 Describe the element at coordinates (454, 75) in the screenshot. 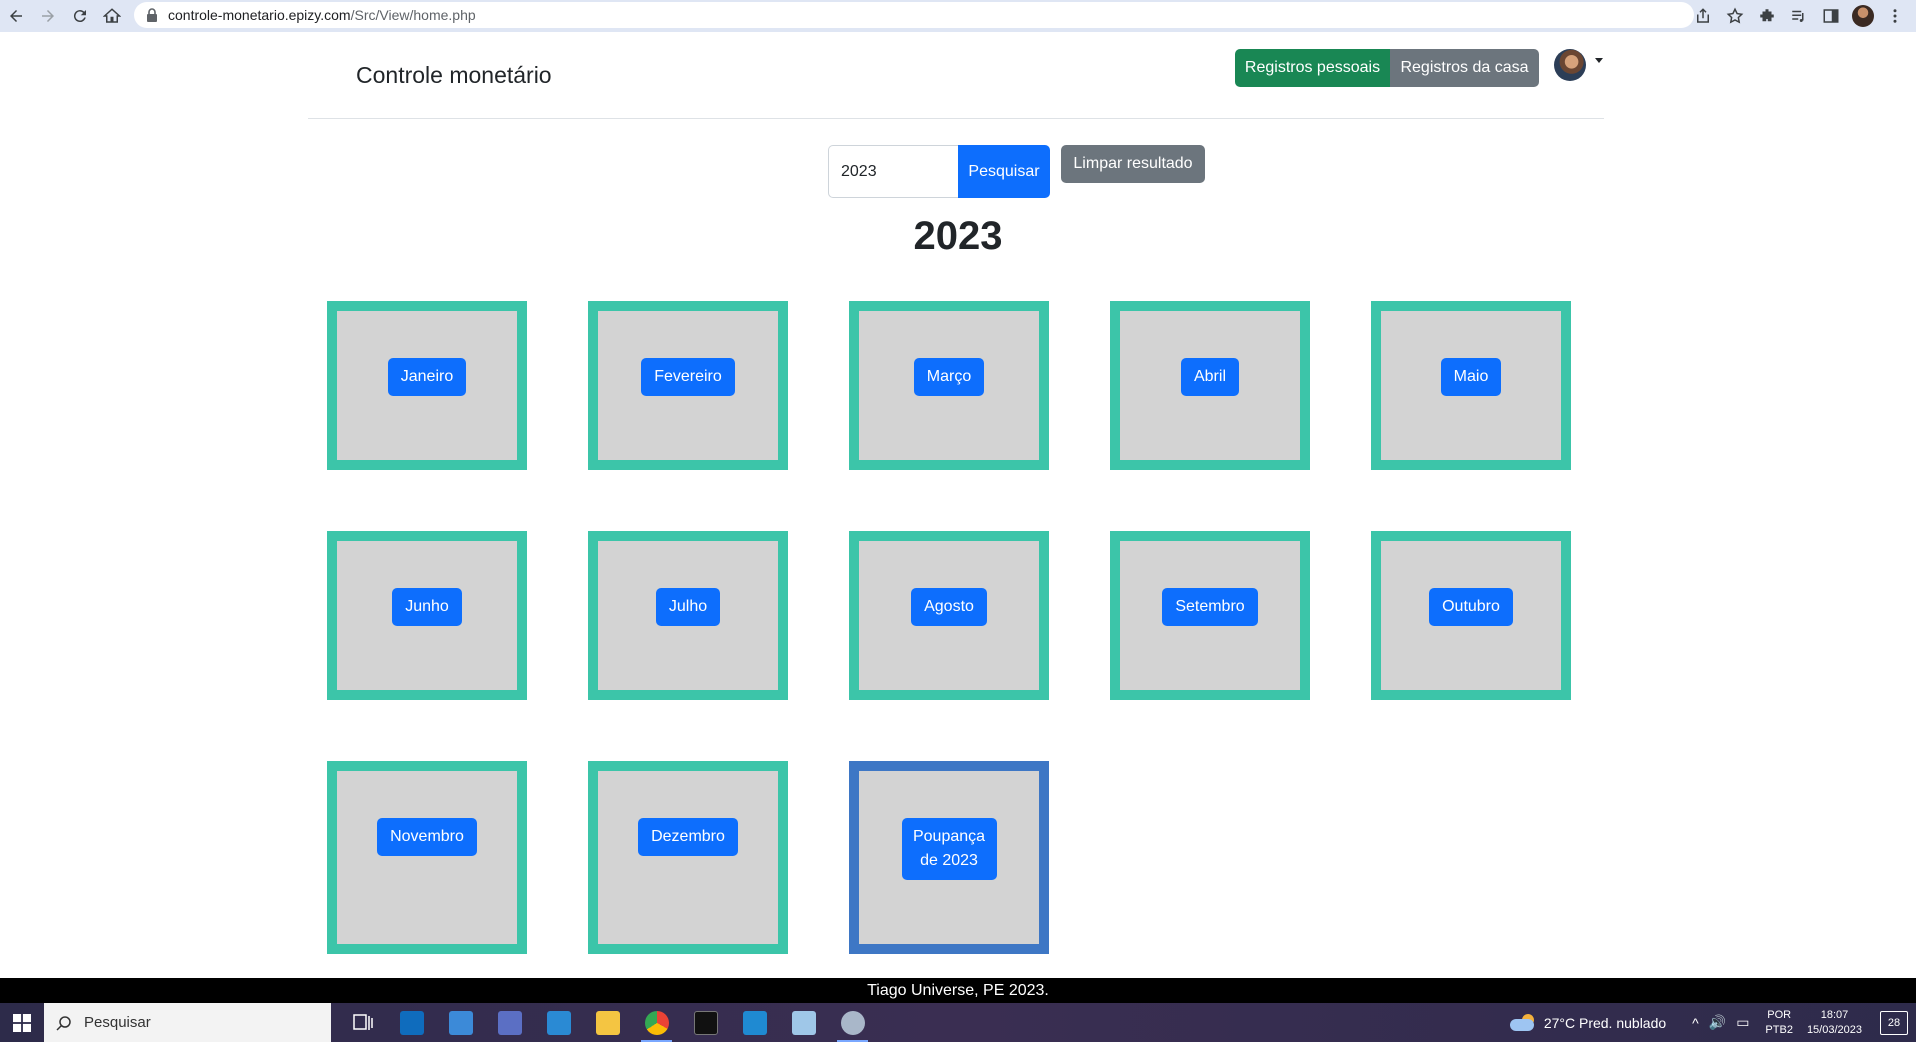

I see `brand-title: Controle monetário` at that location.